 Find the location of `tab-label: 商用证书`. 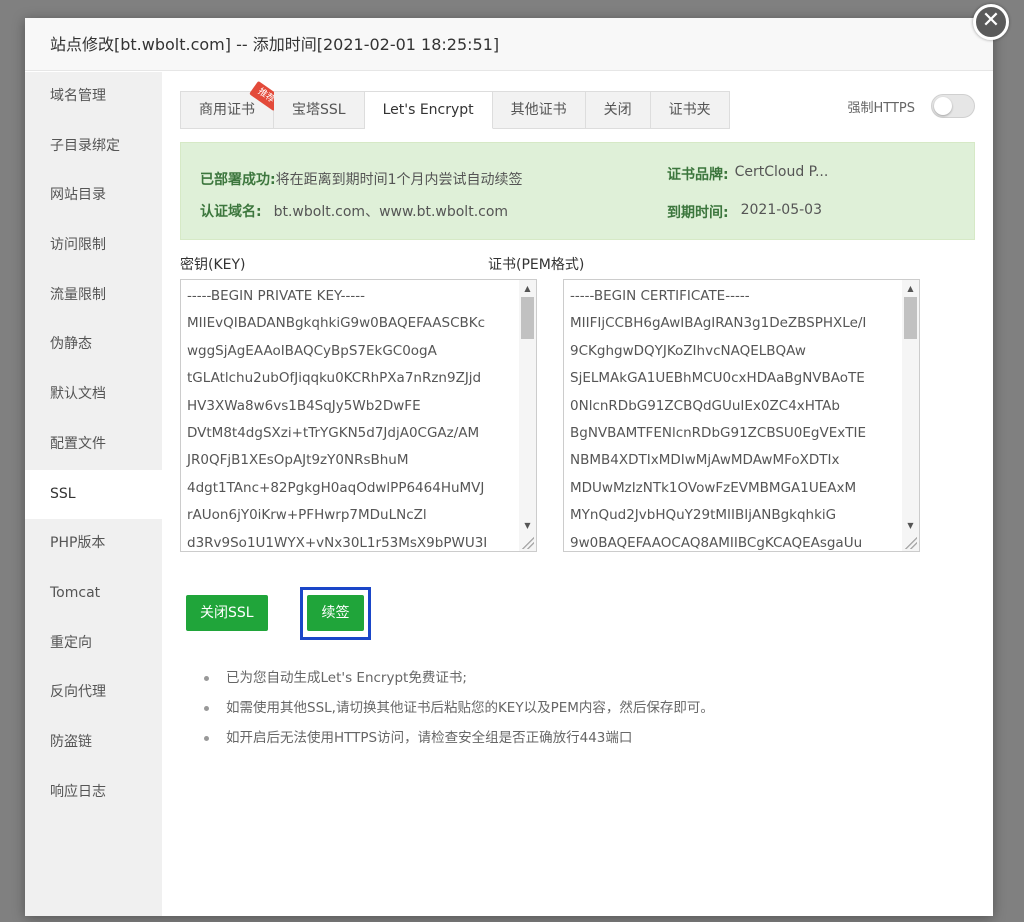

tab-label: 商用证书 is located at coordinates (227, 110).